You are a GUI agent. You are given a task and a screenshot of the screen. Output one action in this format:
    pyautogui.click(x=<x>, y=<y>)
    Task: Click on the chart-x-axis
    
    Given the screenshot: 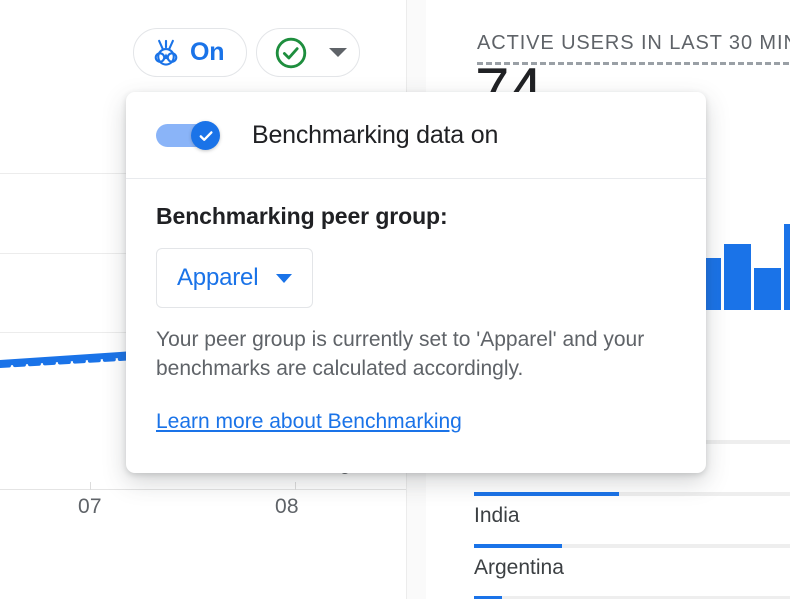 What is the action you would take?
    pyautogui.click(x=203, y=489)
    